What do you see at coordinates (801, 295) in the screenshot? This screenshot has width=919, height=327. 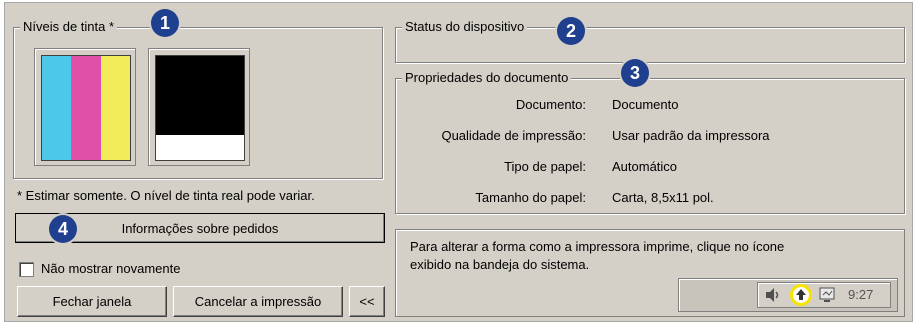 I see `printer-tray-icon` at bounding box center [801, 295].